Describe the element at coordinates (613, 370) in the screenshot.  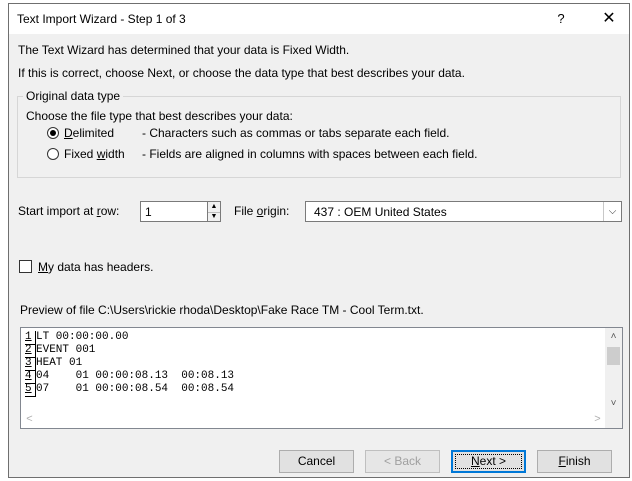
I see `vertical-scrollbar: ˄ ˅` at that location.